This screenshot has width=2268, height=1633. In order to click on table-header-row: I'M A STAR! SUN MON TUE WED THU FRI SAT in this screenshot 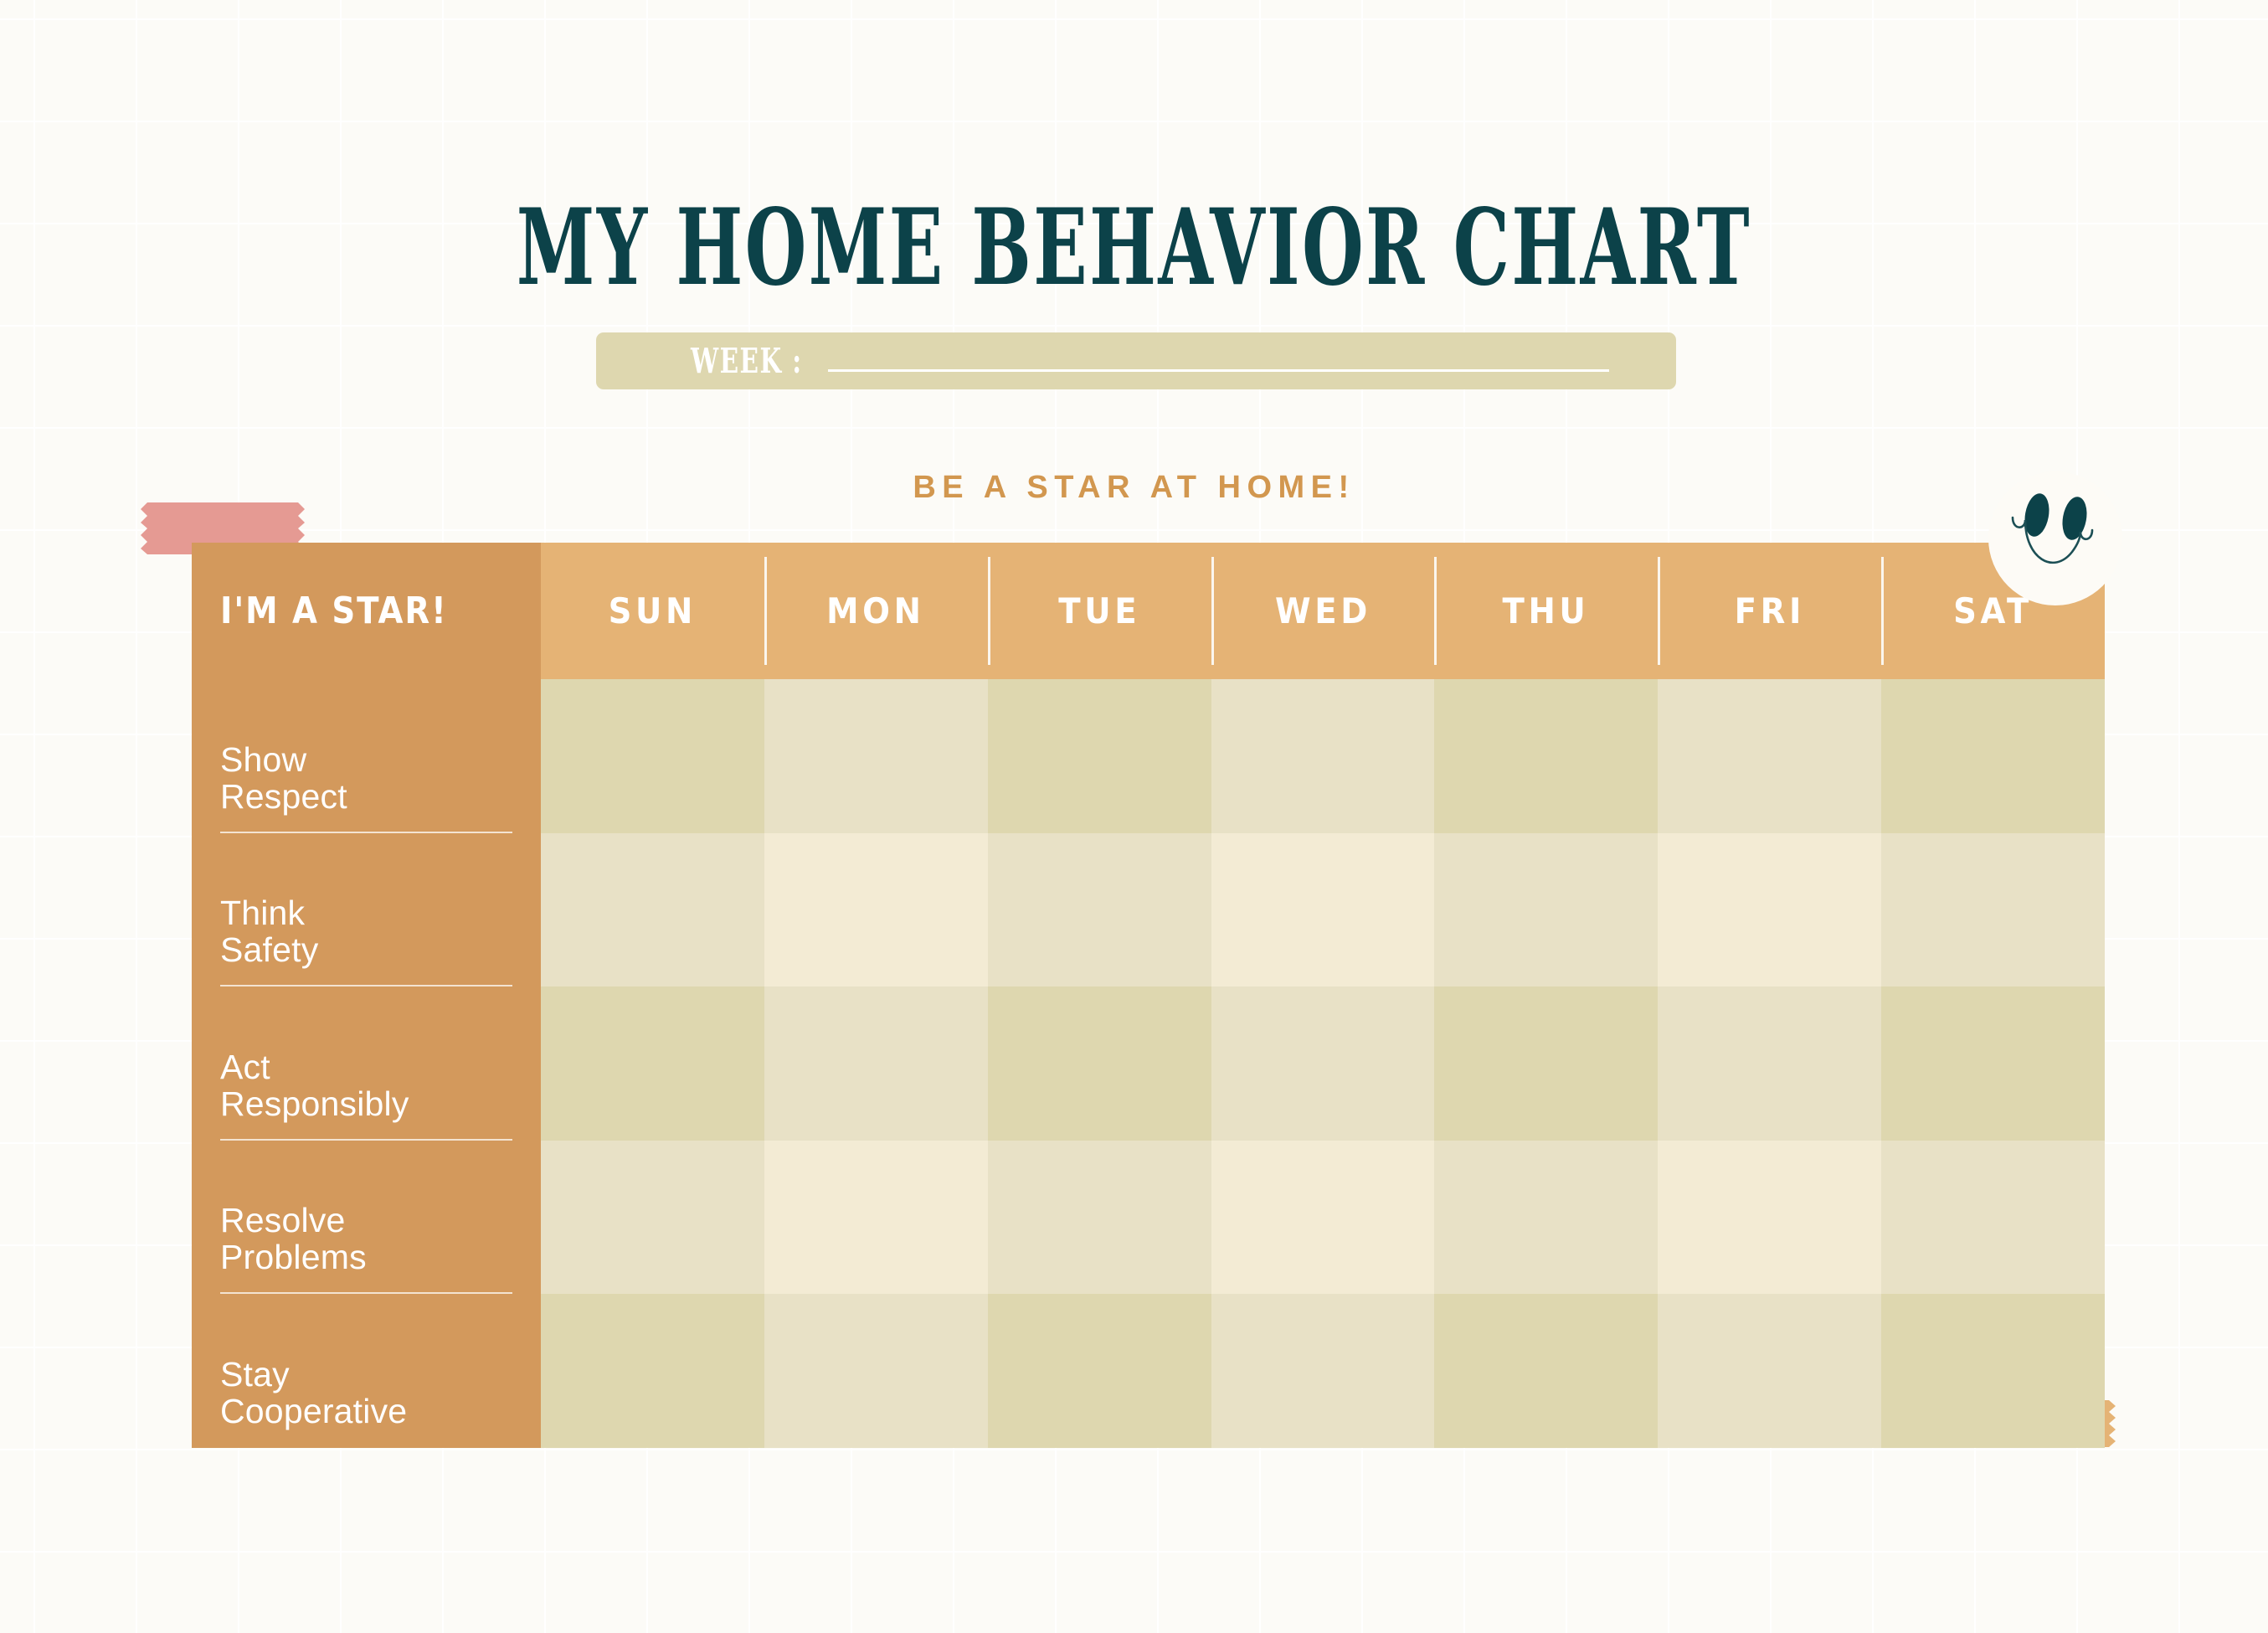, I will do `click(1149, 611)`.